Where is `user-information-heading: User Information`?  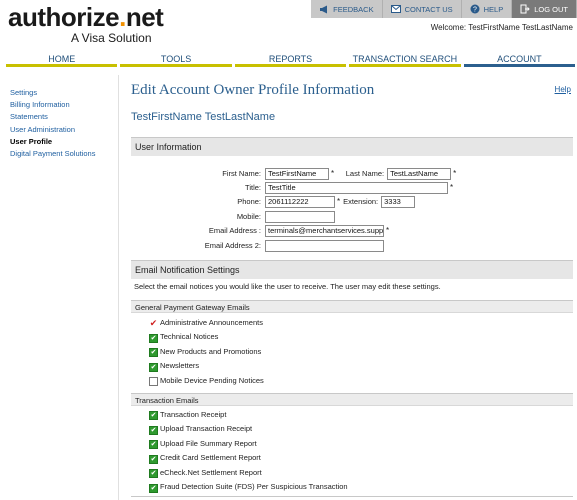 user-information-heading: User Information is located at coordinates (352, 146).